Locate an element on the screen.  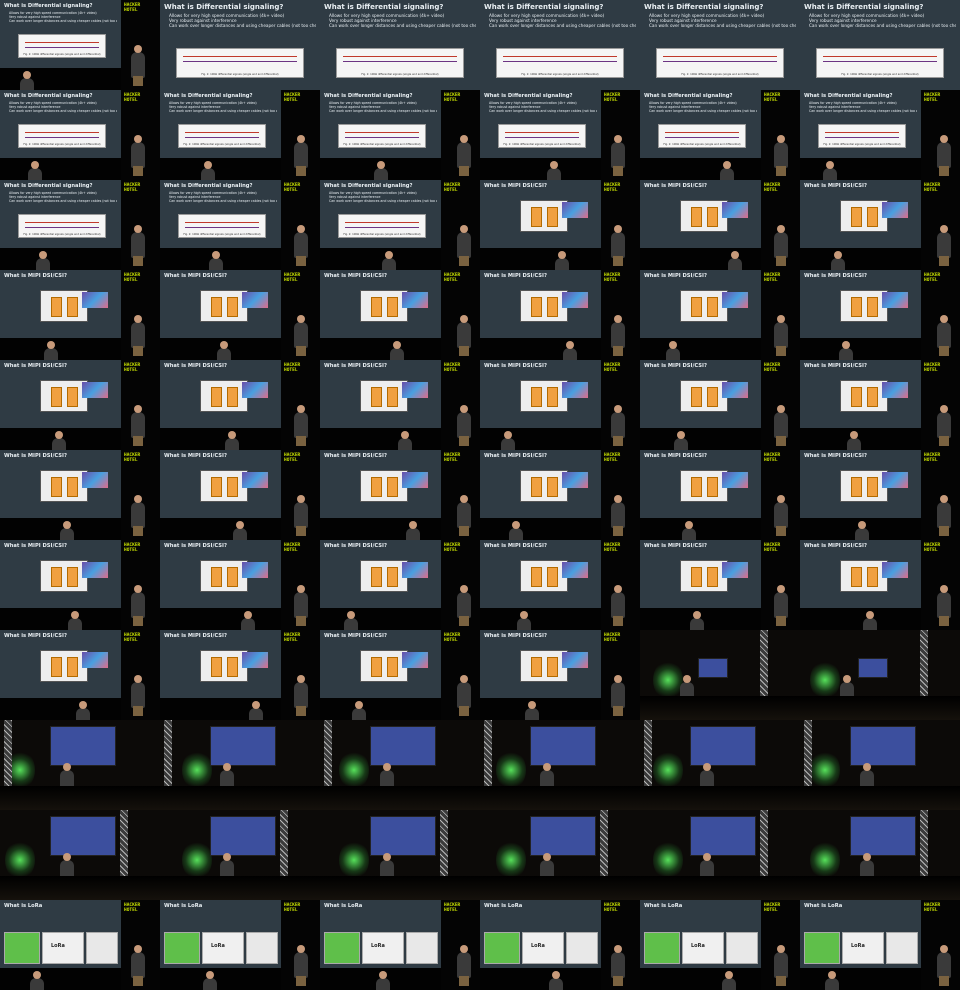
video-frame-thumbnail: What is MIPI DSI/CSI? HACKER HOTEL is located at coordinates (240, 585).